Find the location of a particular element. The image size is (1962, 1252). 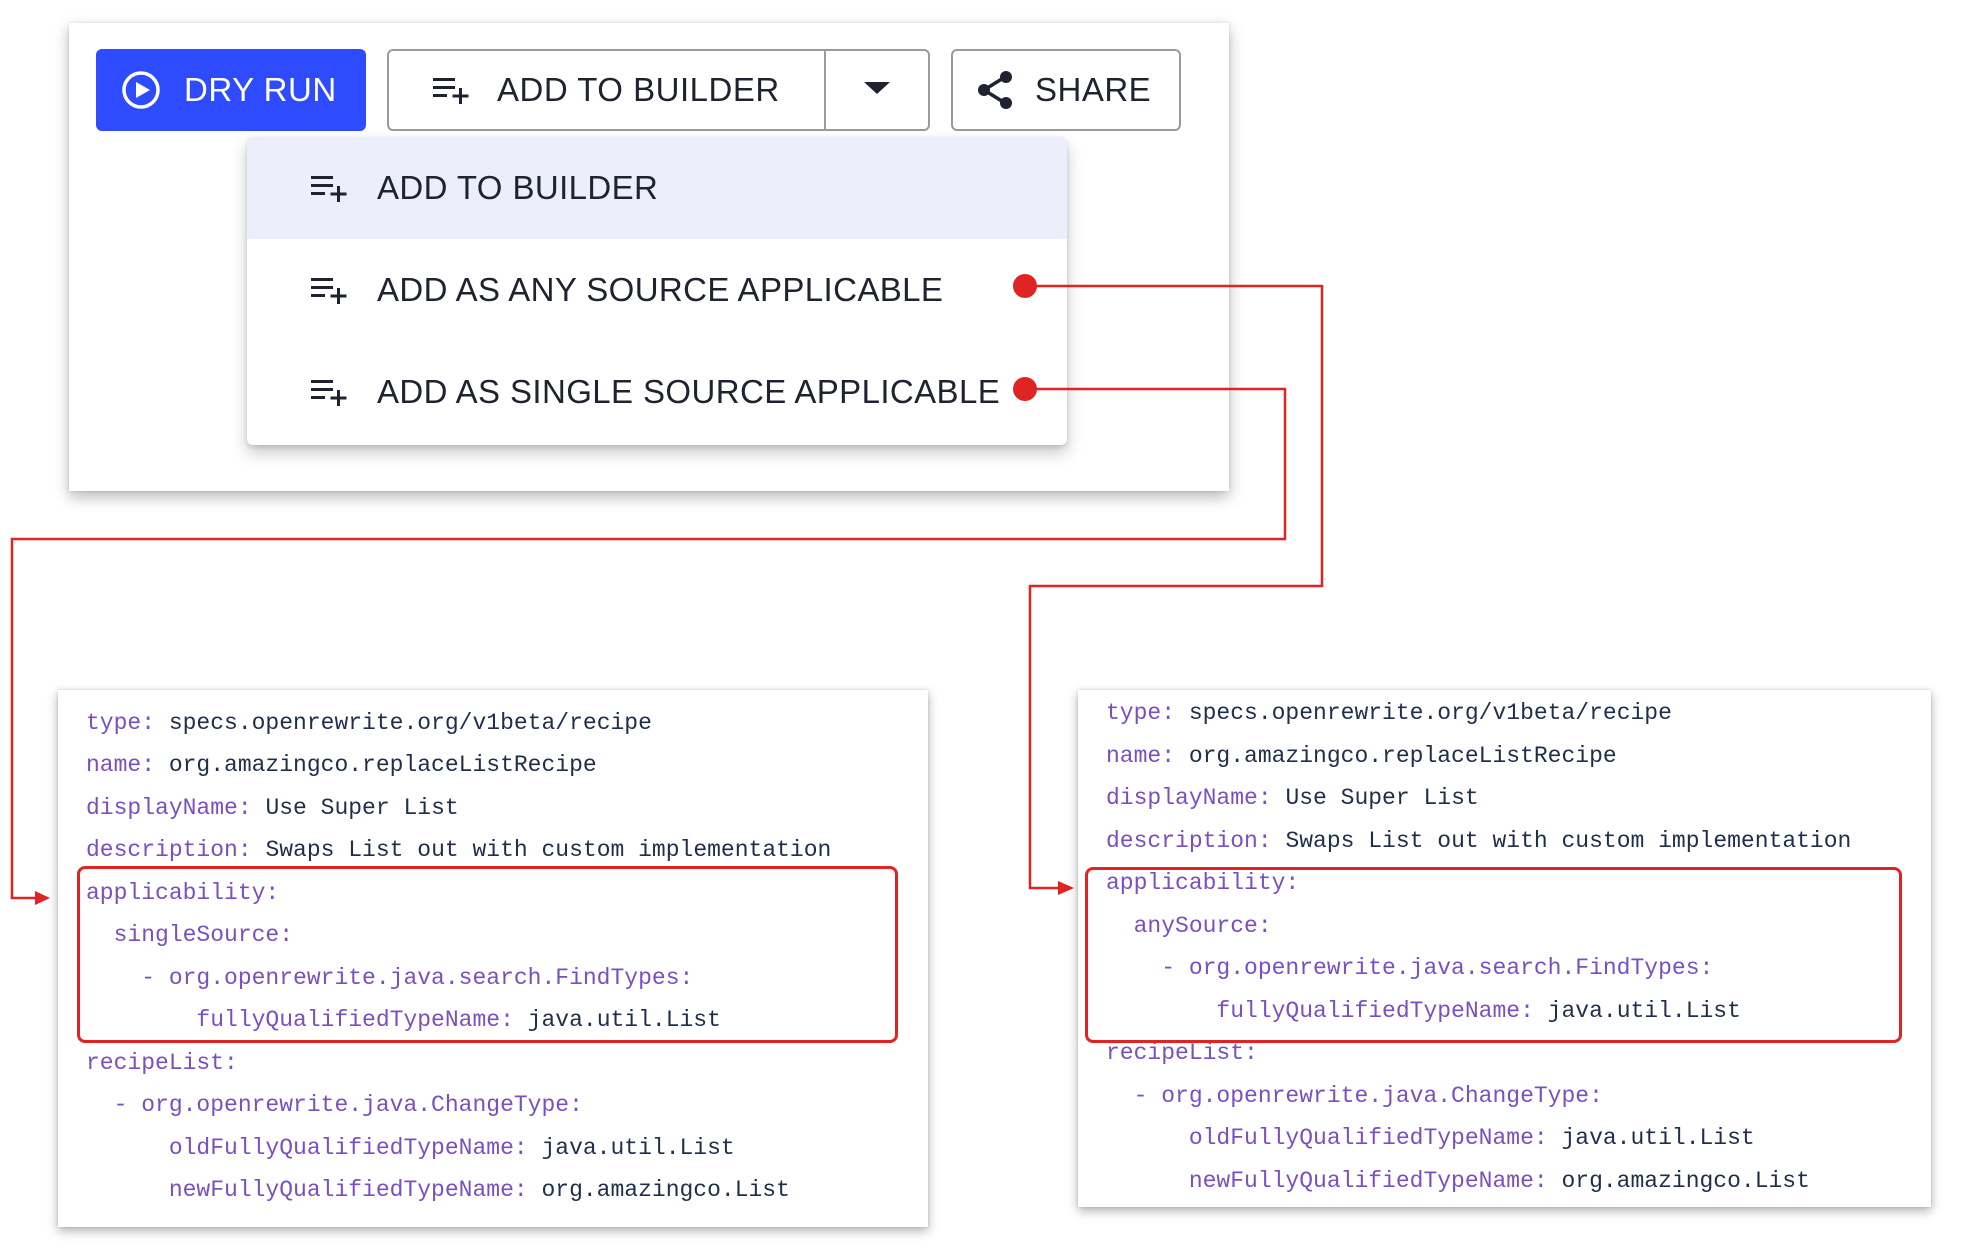

menu-item-label: ADD AS ANY SOURCE APPLICABLE is located at coordinates (660, 289).